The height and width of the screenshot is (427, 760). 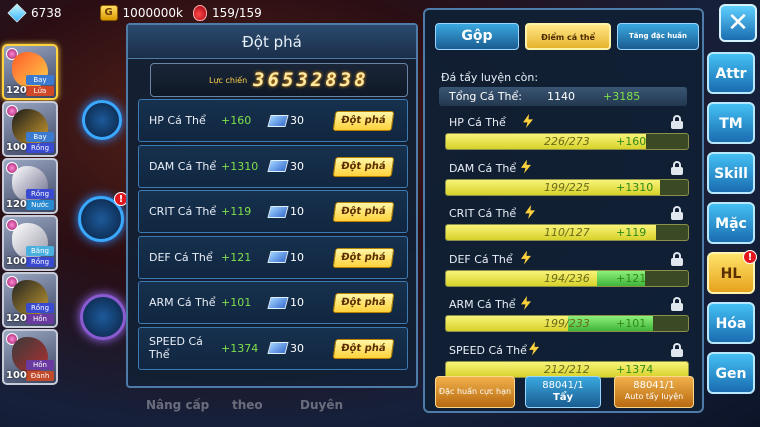 What do you see at coordinates (731, 73) in the screenshot?
I see `menu-attr: Attr` at bounding box center [731, 73].